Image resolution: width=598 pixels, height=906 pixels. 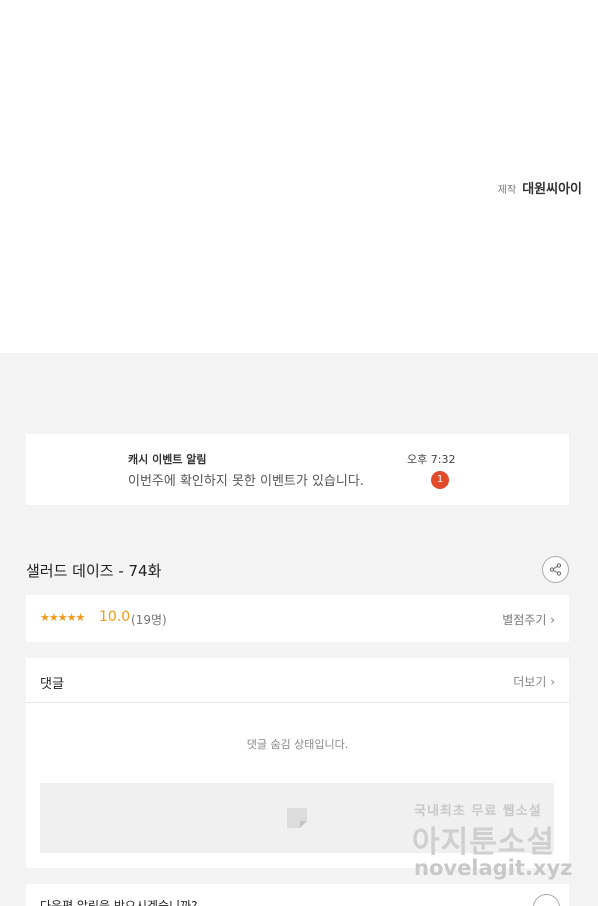 I want to click on comment-placeholder-icon, so click(x=297, y=818).